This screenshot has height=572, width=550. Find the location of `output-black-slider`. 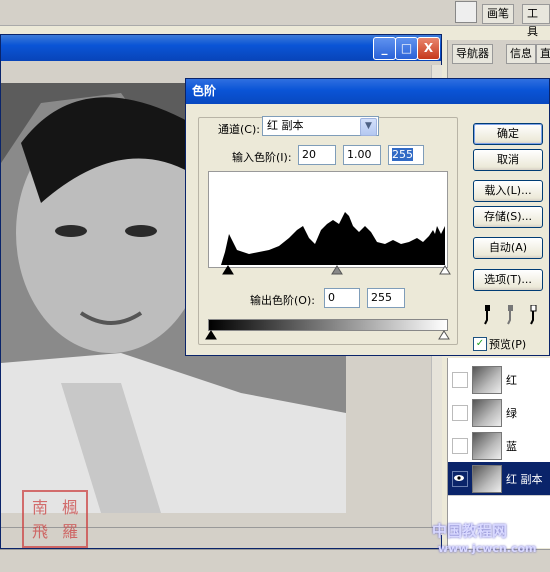

output-black-slider is located at coordinates (211, 335).